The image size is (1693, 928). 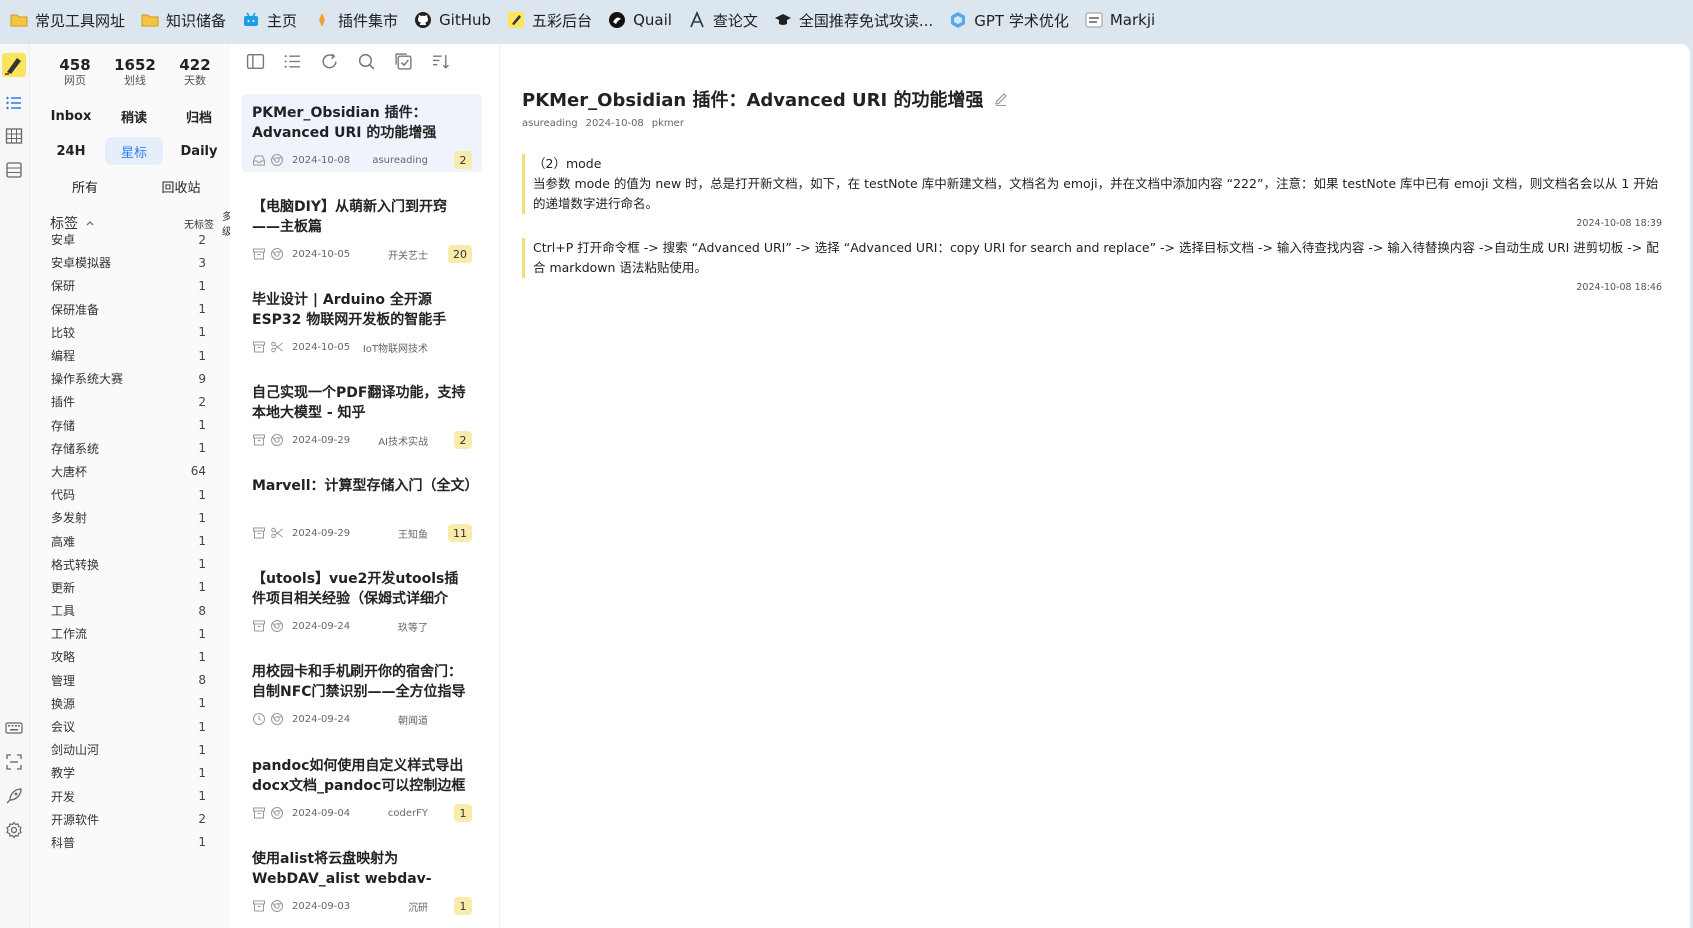 What do you see at coordinates (130, 378) in the screenshot?
I see `tag-item: 操作系统大赛 9` at bounding box center [130, 378].